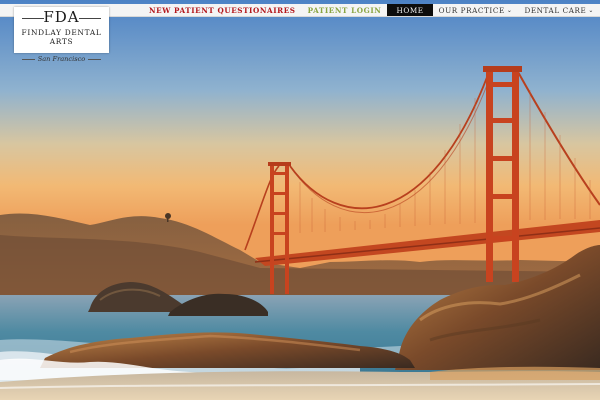 Image resolution: width=600 pixels, height=400 pixels. I want to click on nav-patient-login: Patient Login, so click(345, 10).